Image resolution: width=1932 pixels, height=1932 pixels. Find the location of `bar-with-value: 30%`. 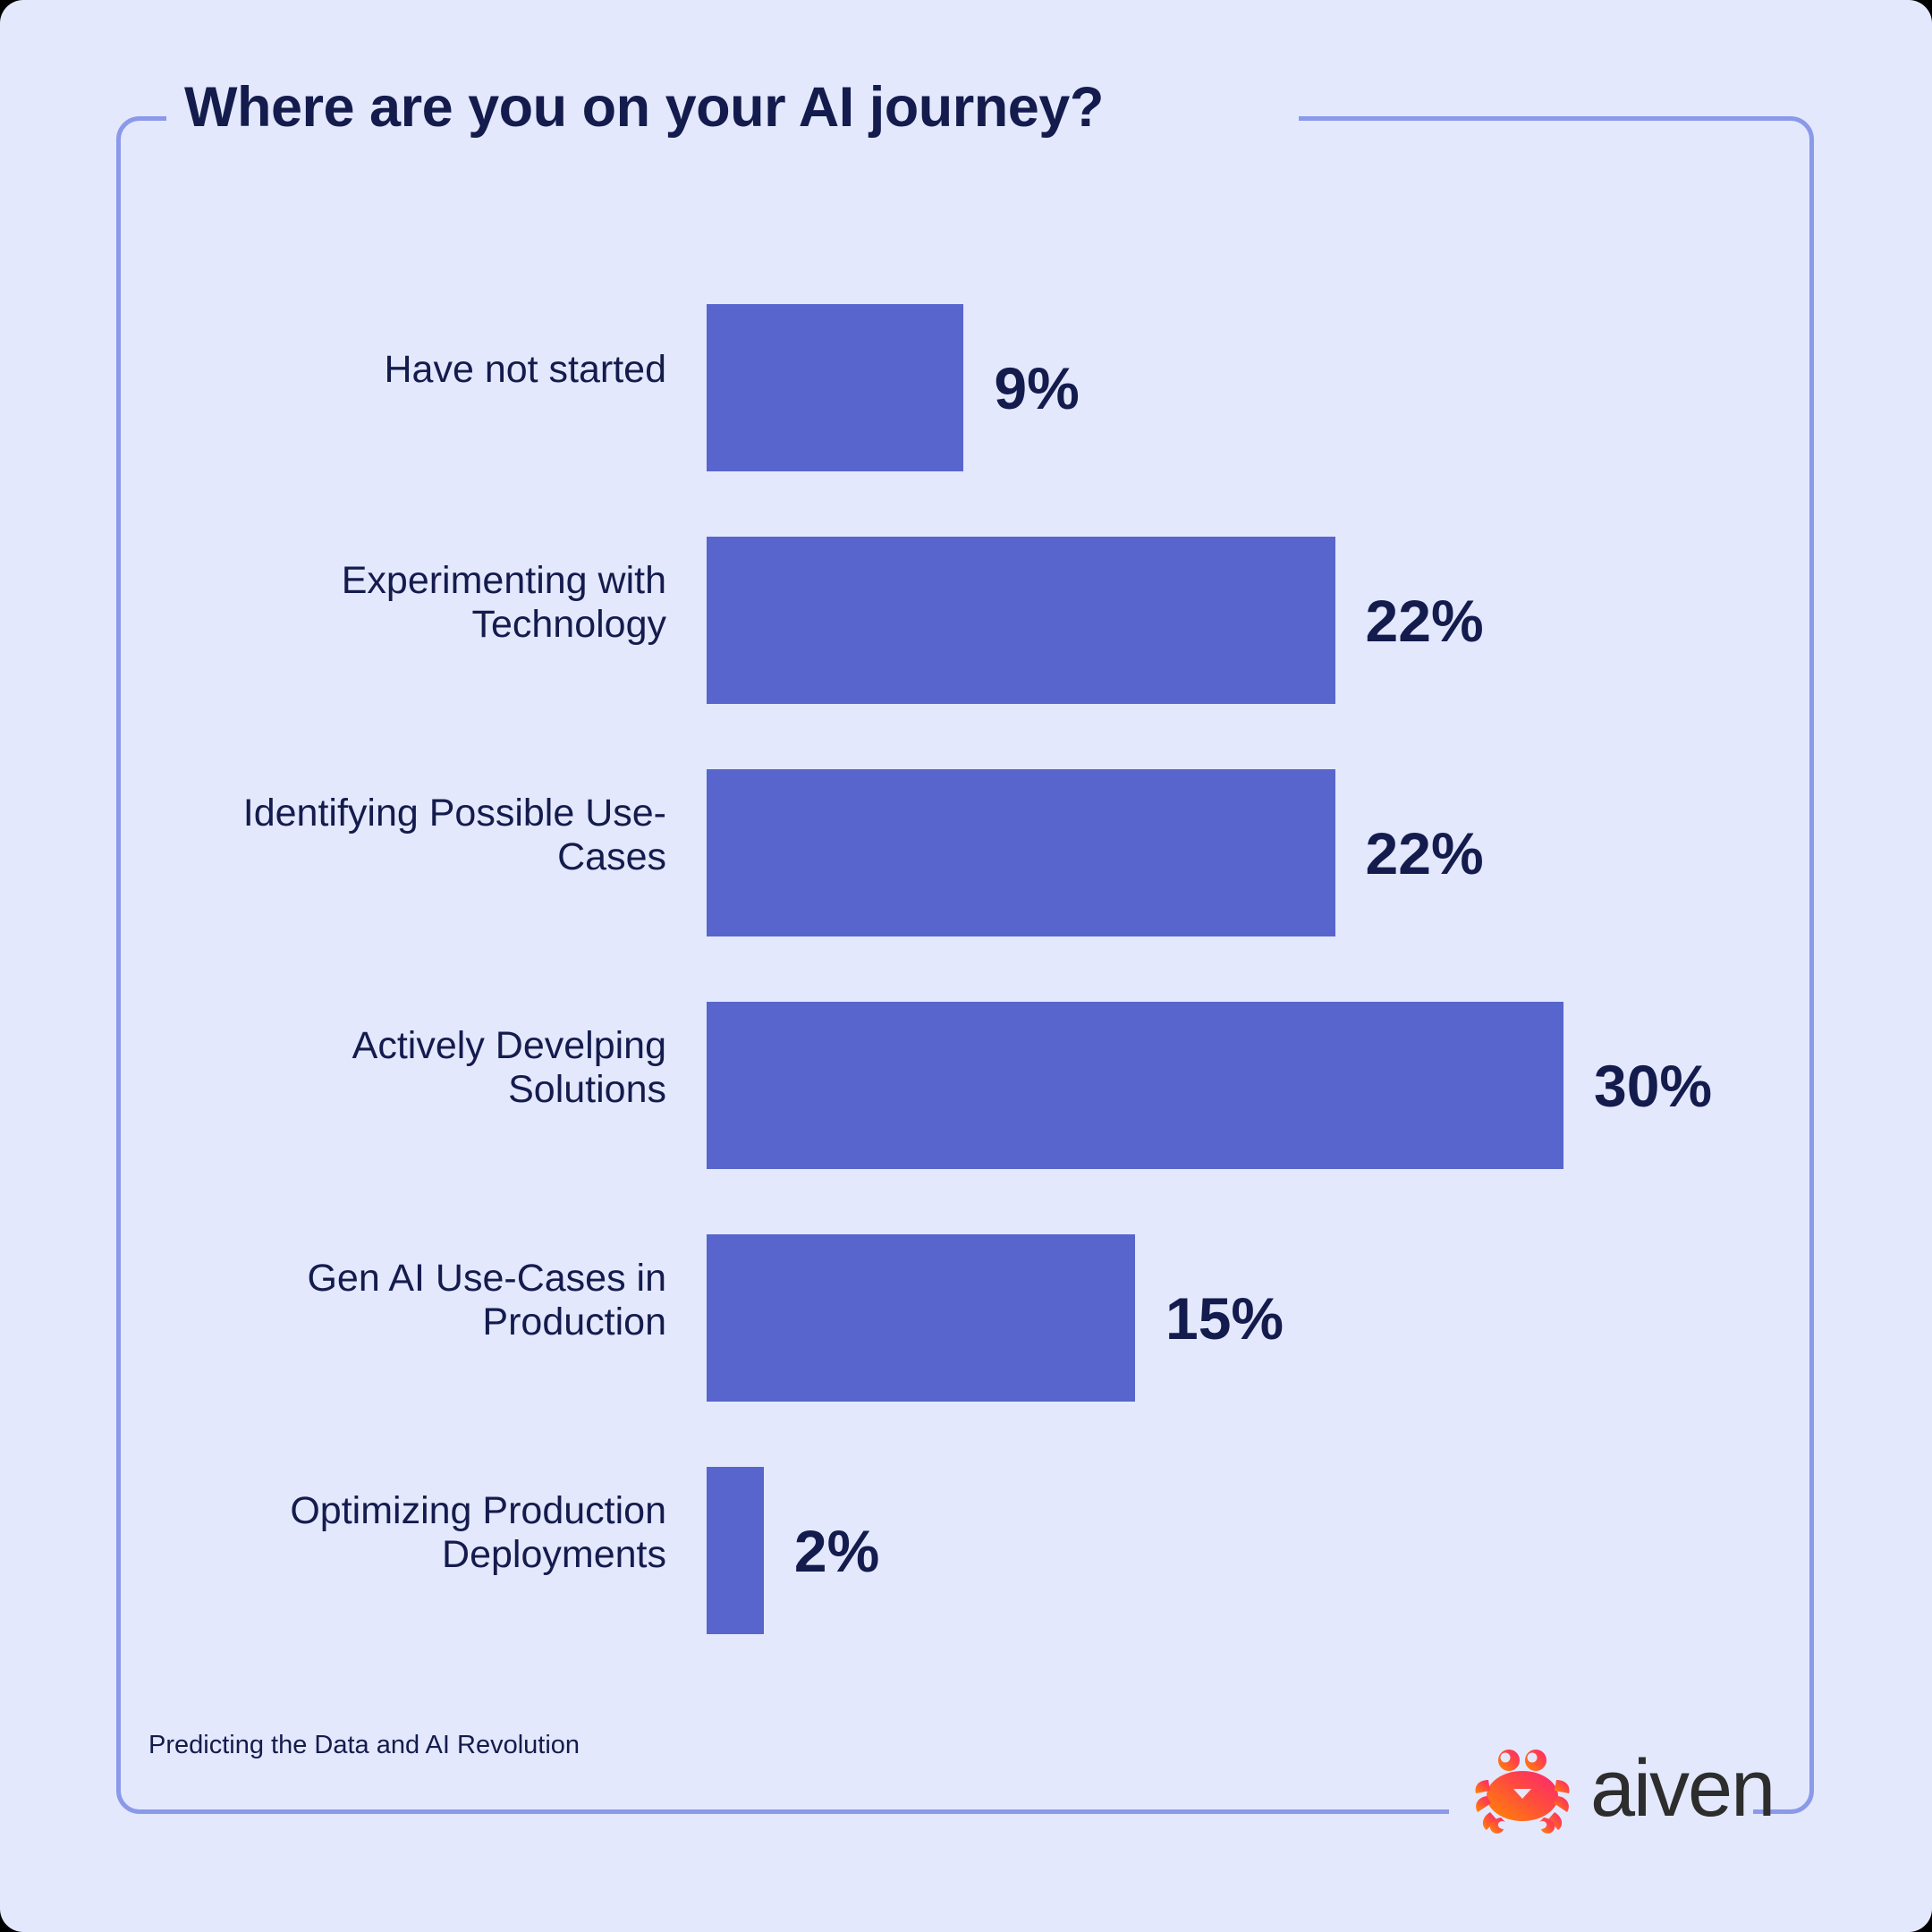

bar-with-value: 30% is located at coordinates (1209, 1085).